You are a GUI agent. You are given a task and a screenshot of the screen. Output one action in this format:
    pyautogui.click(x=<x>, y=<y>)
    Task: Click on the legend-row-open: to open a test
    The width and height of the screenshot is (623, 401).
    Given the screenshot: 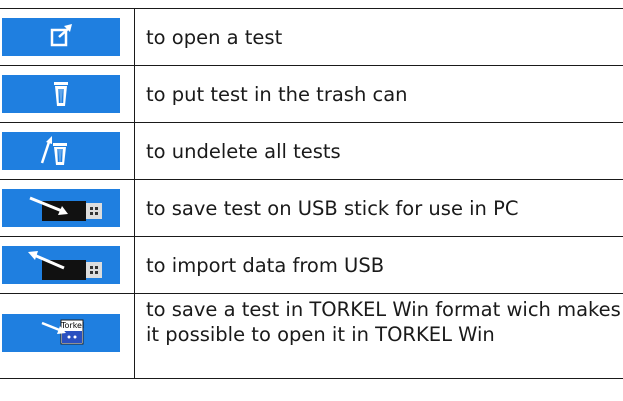 What is the action you would take?
    pyautogui.click(x=311, y=37)
    